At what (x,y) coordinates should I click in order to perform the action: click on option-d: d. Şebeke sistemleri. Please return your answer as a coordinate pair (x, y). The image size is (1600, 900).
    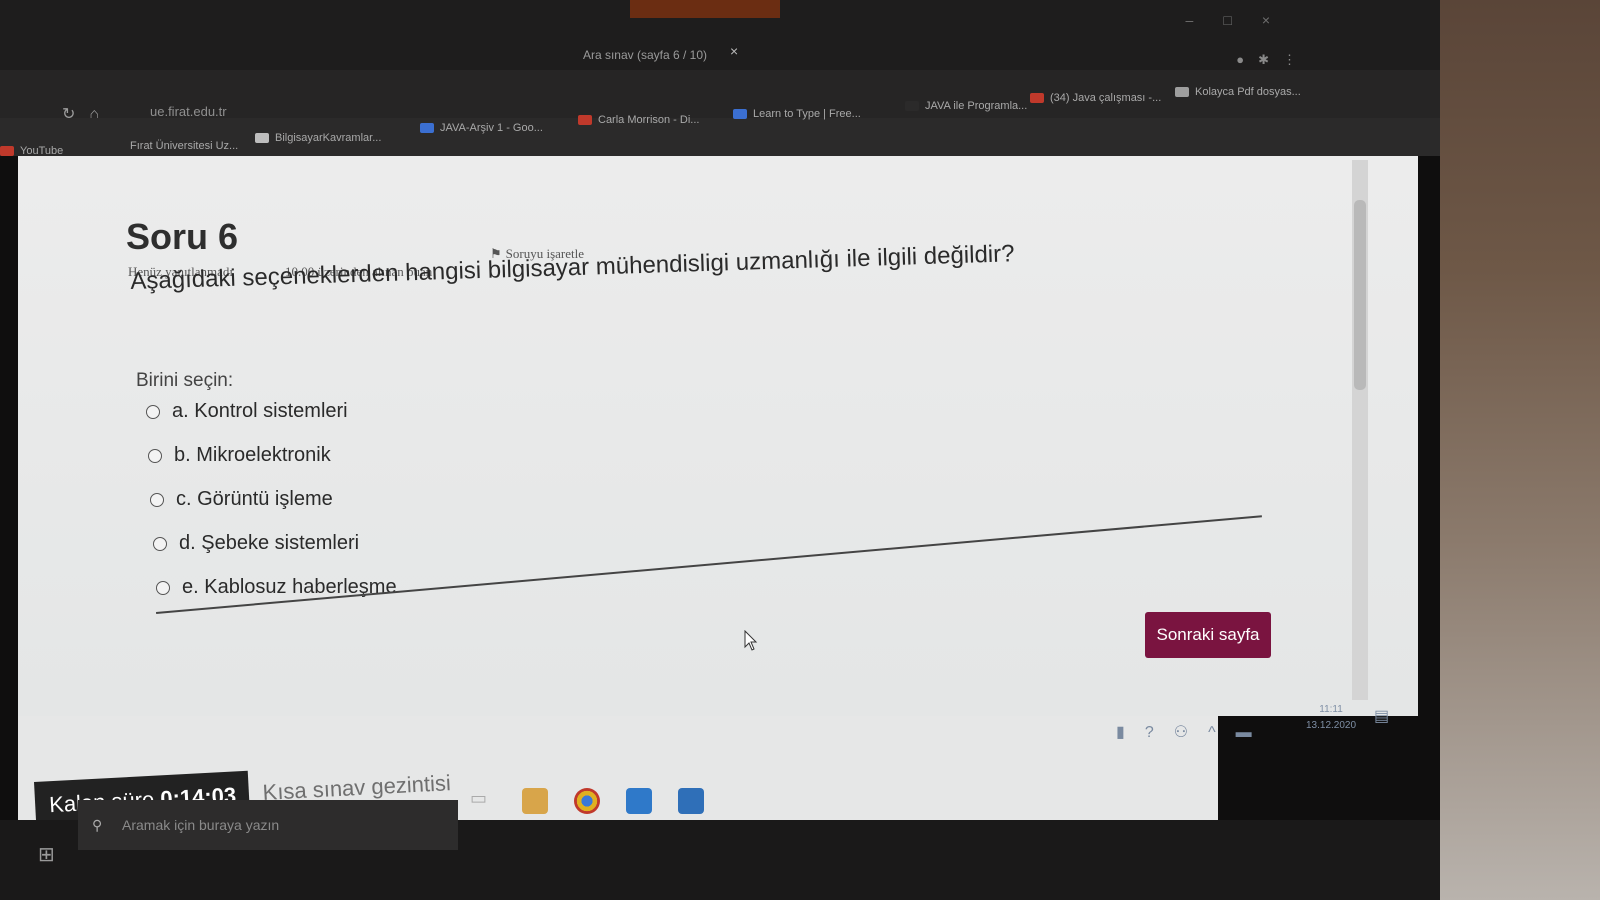
    Looking at the image, I should click on (256, 543).